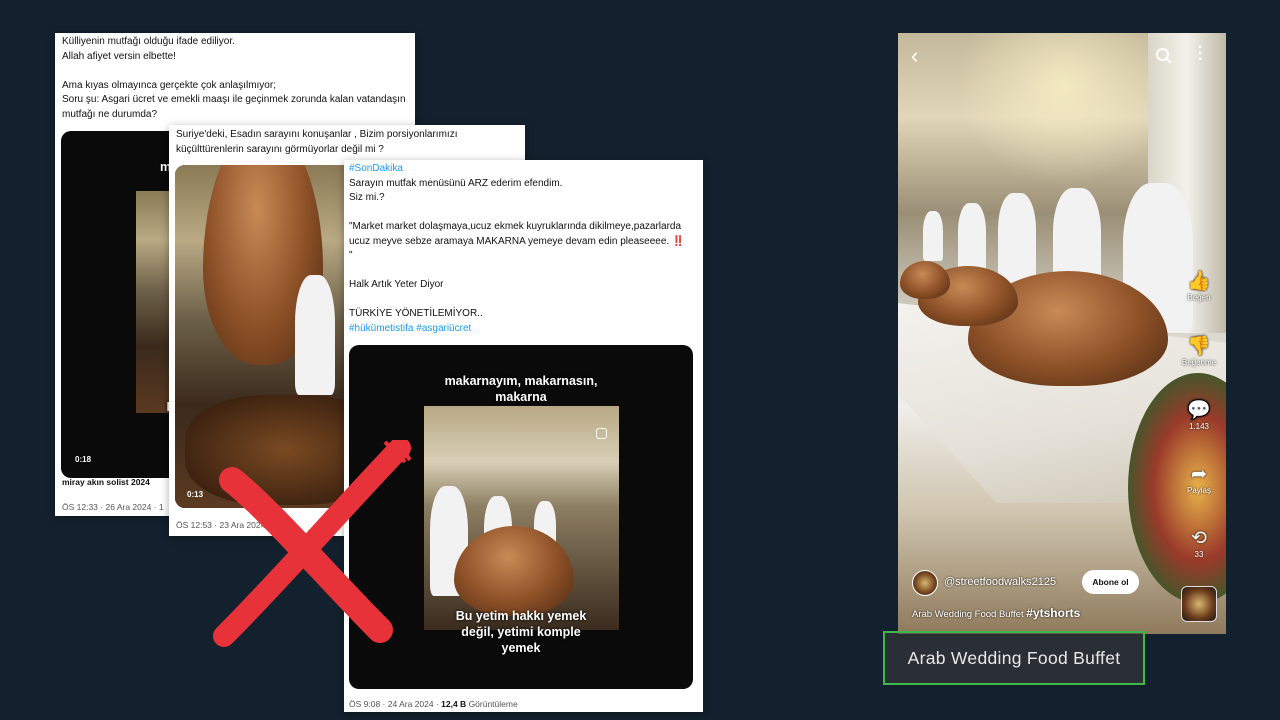 This screenshot has width=1280, height=720. I want to click on remix-button: ⟲ 33, so click(1199, 543).